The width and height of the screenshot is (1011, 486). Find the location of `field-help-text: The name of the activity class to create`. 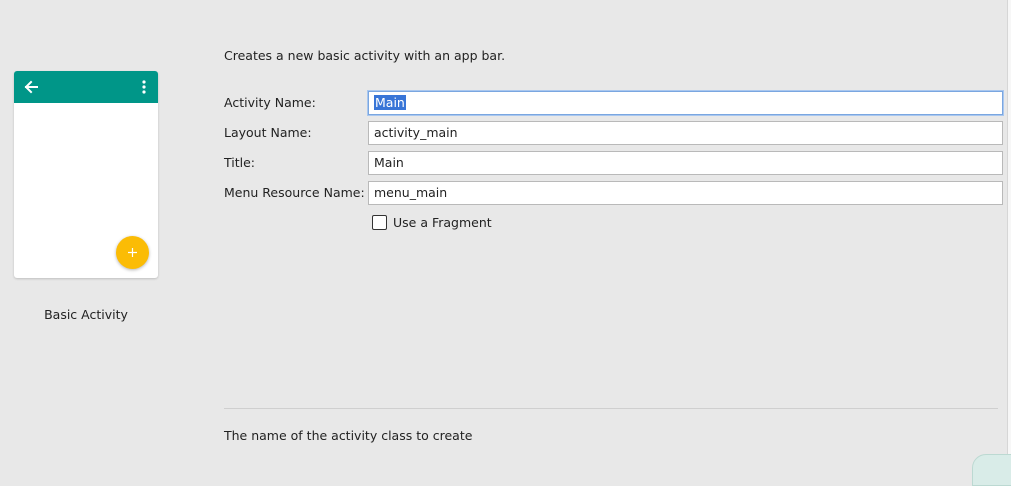

field-help-text: The name of the activity class to create is located at coordinates (348, 435).